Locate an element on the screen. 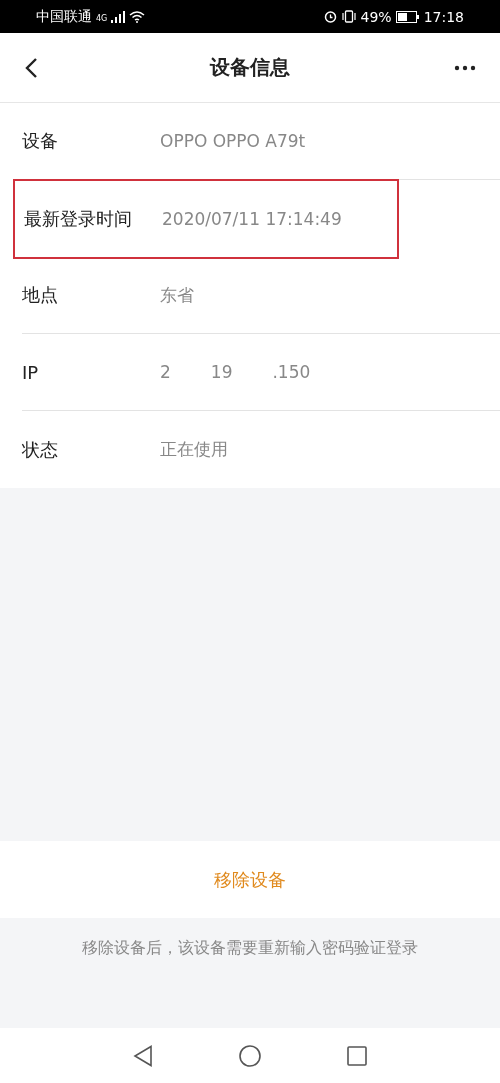 The width and height of the screenshot is (500, 1083). field-value: .150 is located at coordinates (291, 372).